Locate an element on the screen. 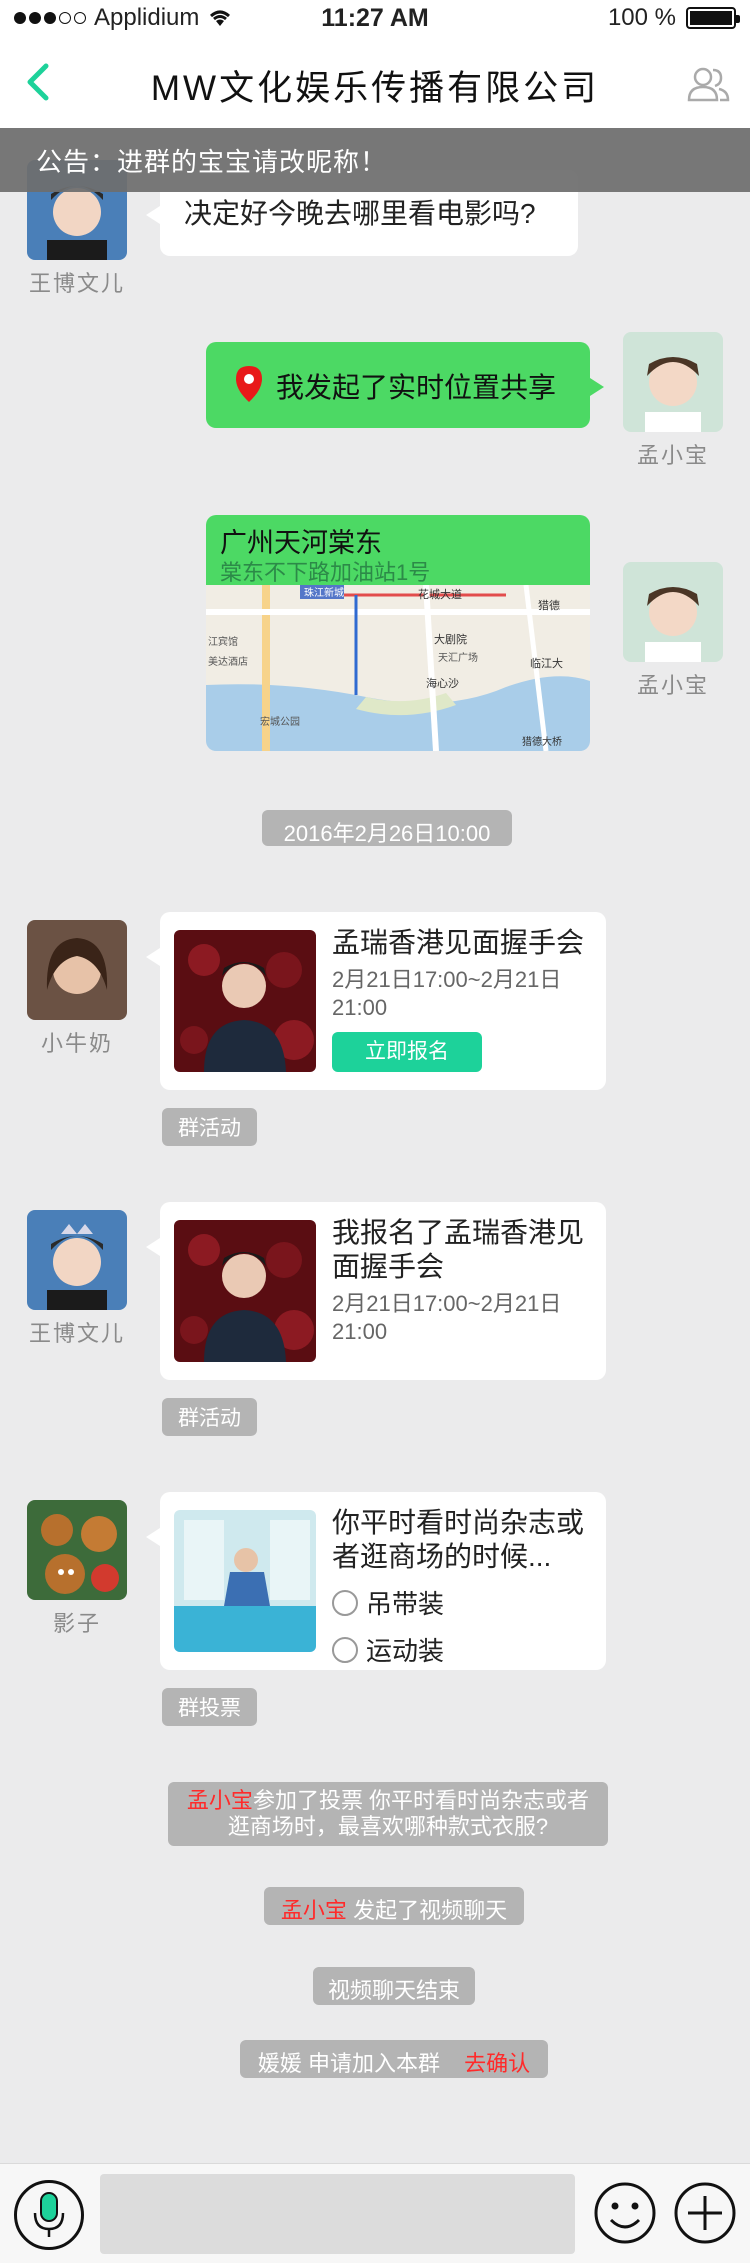 This screenshot has height=2263, width=750. nav-bar: MW文化娱乐传播有限公司 is located at coordinates (375, 84).